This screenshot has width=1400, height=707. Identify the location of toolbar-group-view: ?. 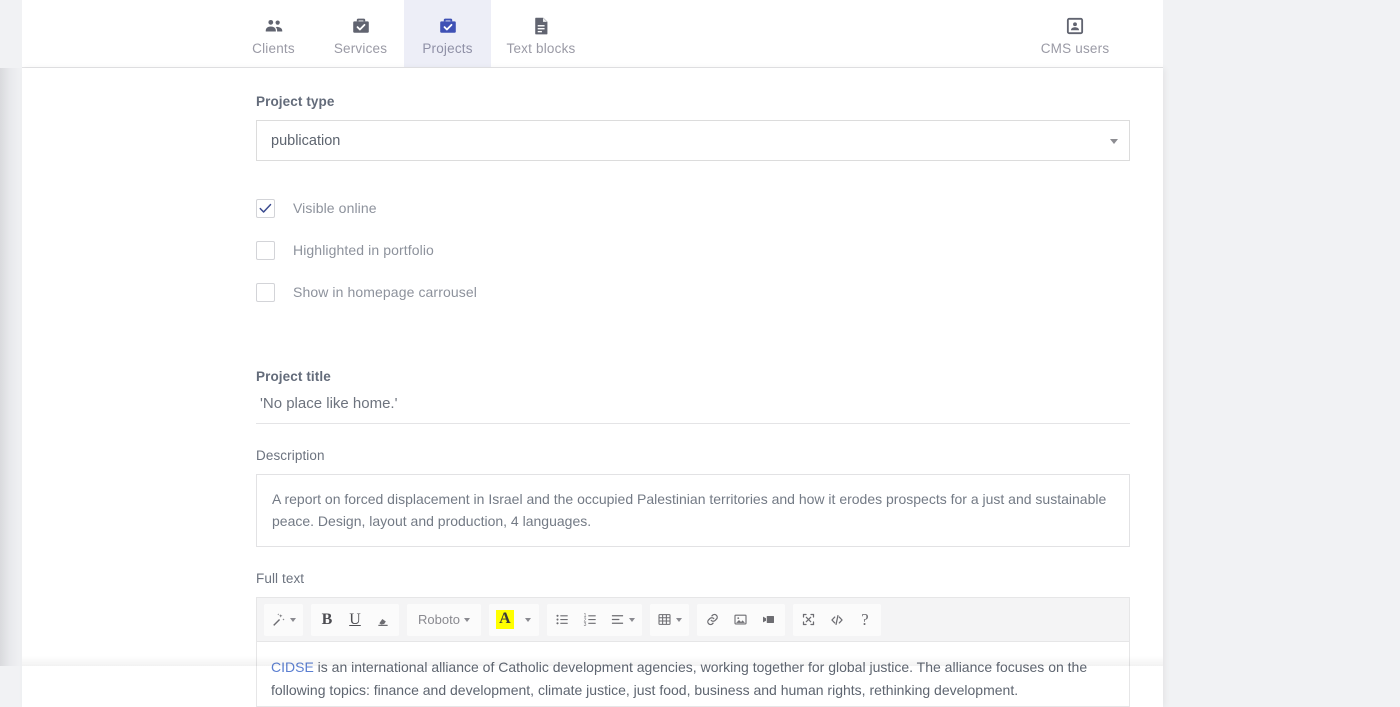
(836, 619).